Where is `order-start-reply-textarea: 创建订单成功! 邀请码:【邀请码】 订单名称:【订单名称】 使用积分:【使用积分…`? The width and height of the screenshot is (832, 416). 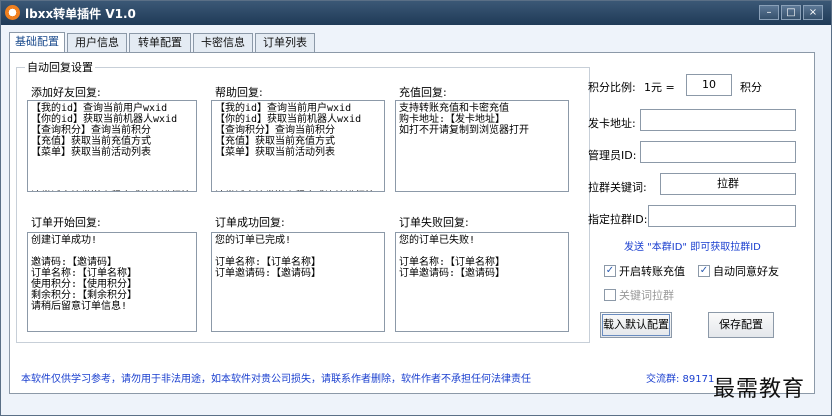 order-start-reply-textarea: 创建订单成功! 邀请码:【邀请码】 订单名称:【订单名称】 使用积分:【使用积分… is located at coordinates (112, 282).